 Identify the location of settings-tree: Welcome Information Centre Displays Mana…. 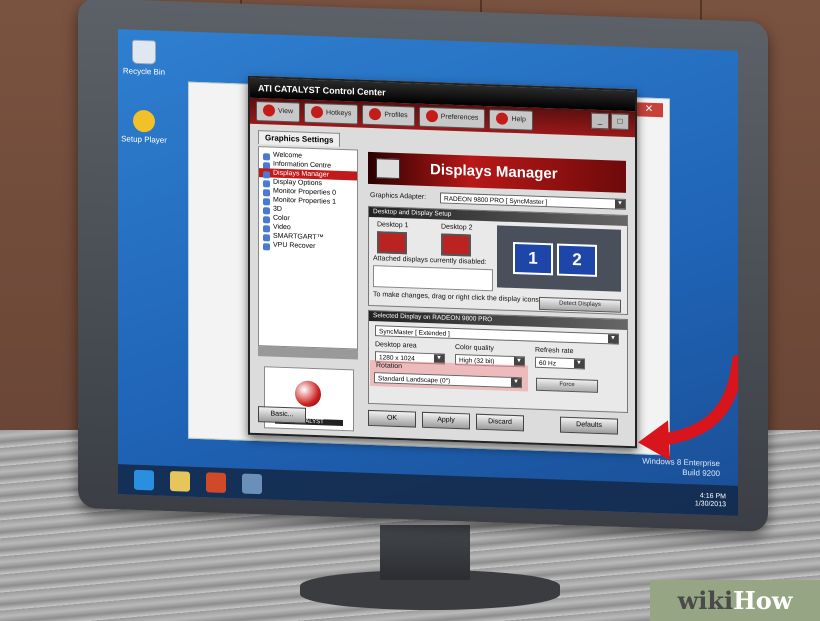
(308, 248).